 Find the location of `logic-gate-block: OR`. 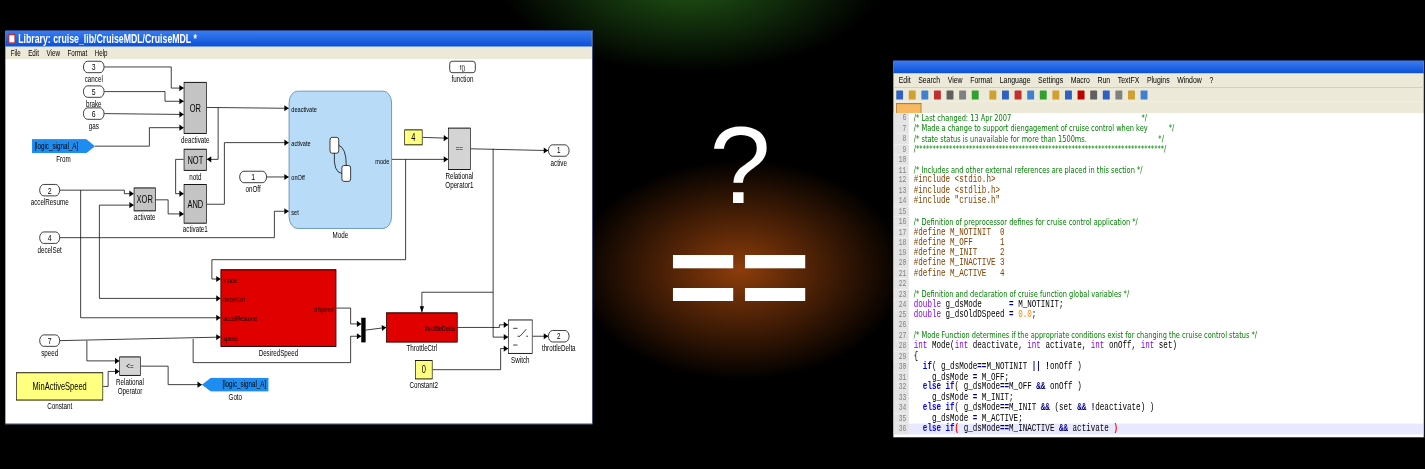

logic-gate-block: OR is located at coordinates (195, 107).